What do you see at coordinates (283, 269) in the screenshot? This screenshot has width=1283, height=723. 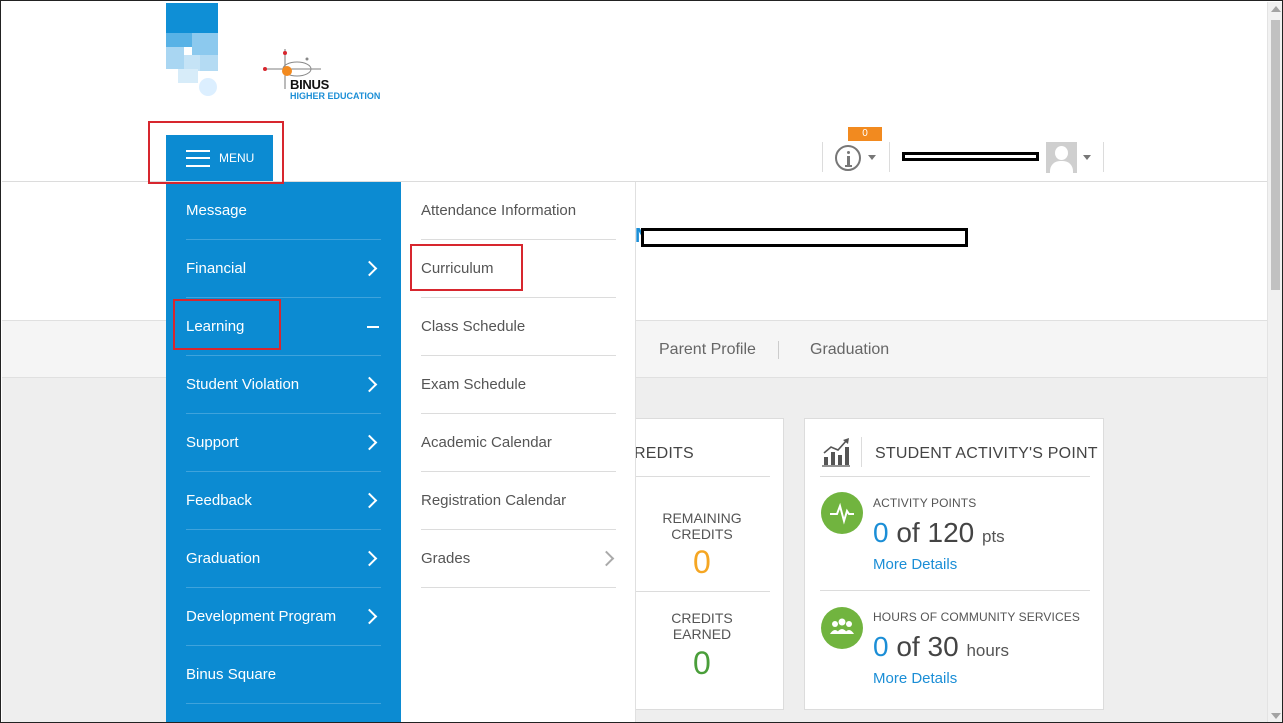 I see `menu-item-financial: Financial` at bounding box center [283, 269].